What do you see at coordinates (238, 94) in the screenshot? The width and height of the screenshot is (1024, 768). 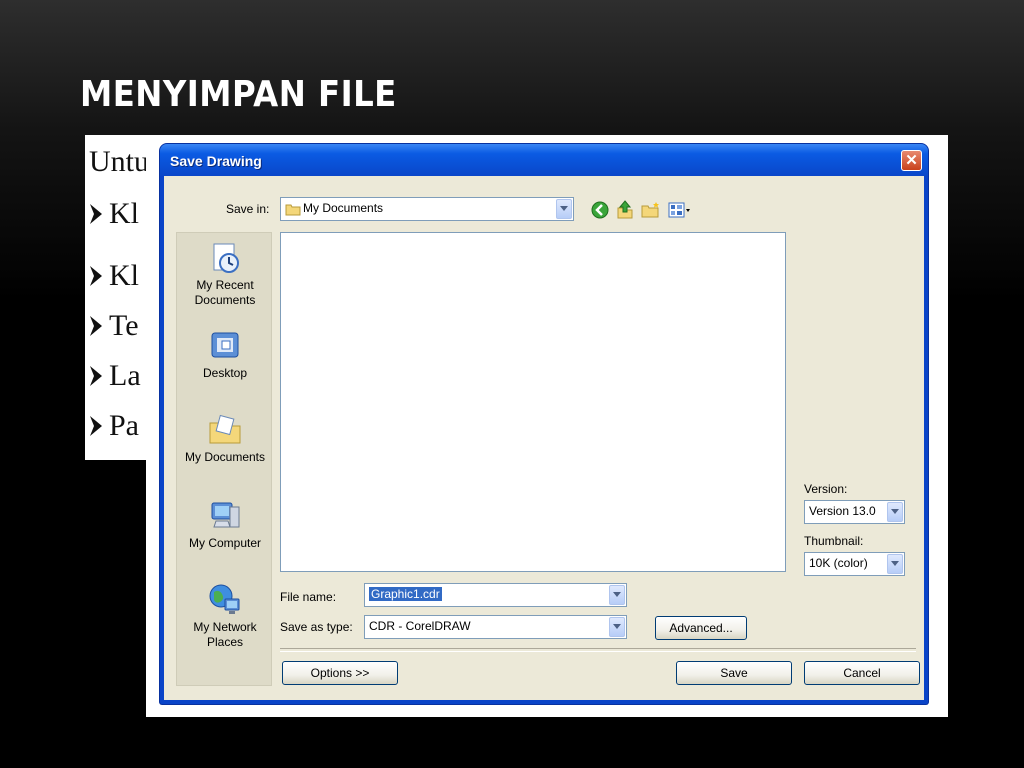 I see `slide-title: MENYIMPAN FILE` at bounding box center [238, 94].